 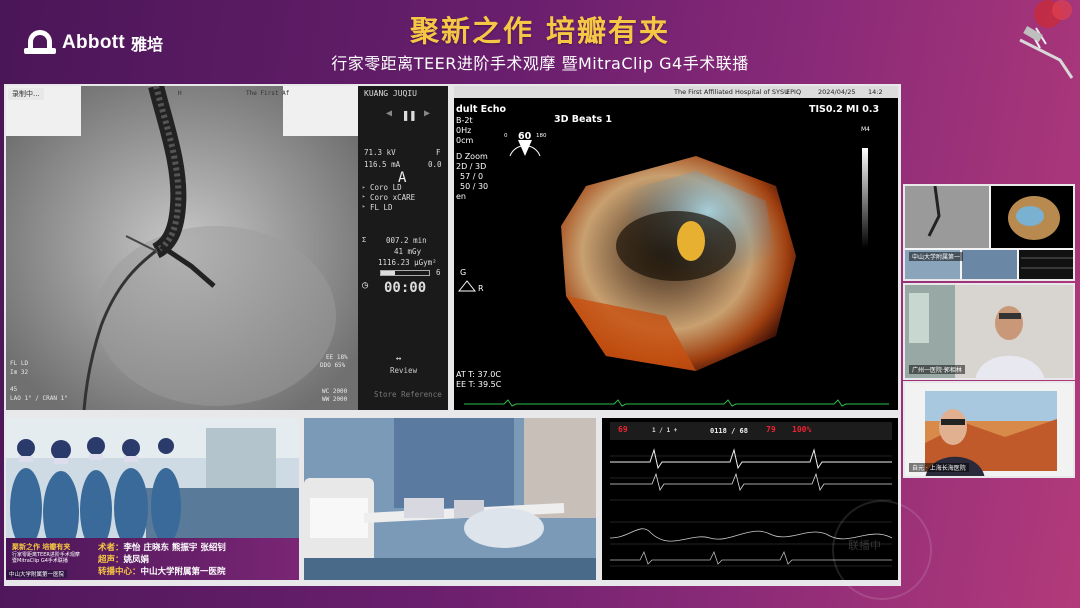 I want to click on participant-thumb-guangzhou: 广州一医院·郭相林, so click(x=989, y=331).